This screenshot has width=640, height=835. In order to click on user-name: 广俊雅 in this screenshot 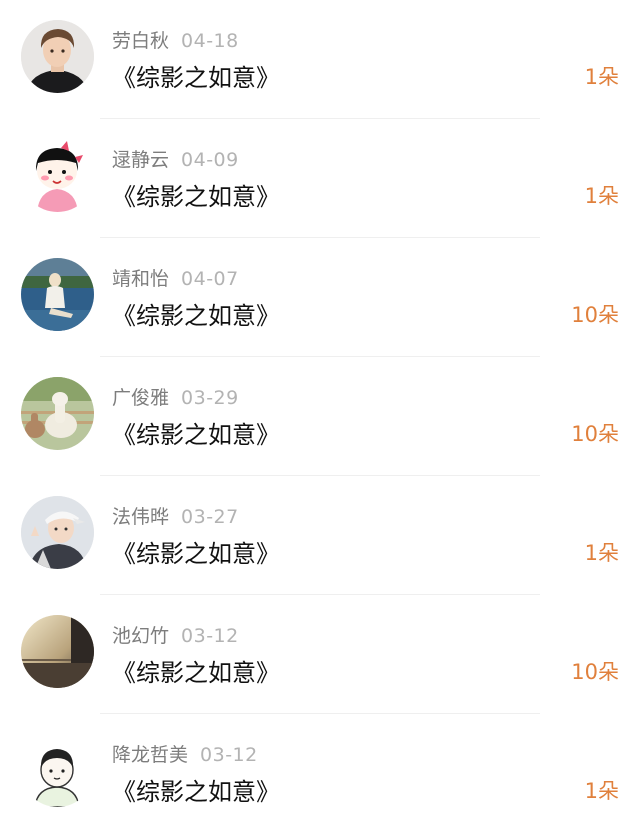, I will do `click(140, 398)`.